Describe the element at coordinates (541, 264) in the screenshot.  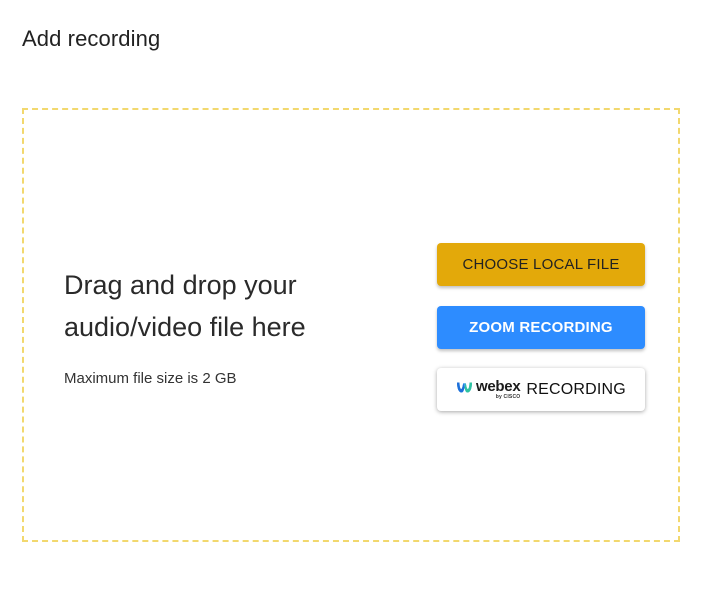
I see `choose-local-file-button: CHOOSE LOCAL FILE` at that location.